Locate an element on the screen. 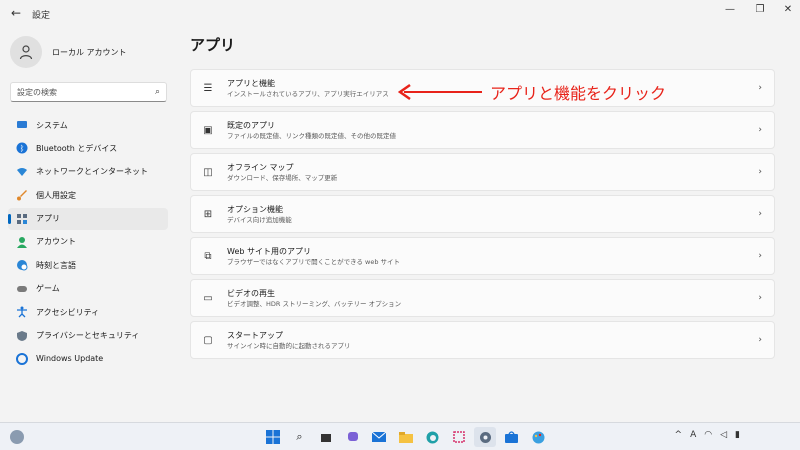 The width and height of the screenshot is (800, 450). card-subtitle: ブラウザーではなくアプリで開くことができる web サイト is located at coordinates (314, 261).